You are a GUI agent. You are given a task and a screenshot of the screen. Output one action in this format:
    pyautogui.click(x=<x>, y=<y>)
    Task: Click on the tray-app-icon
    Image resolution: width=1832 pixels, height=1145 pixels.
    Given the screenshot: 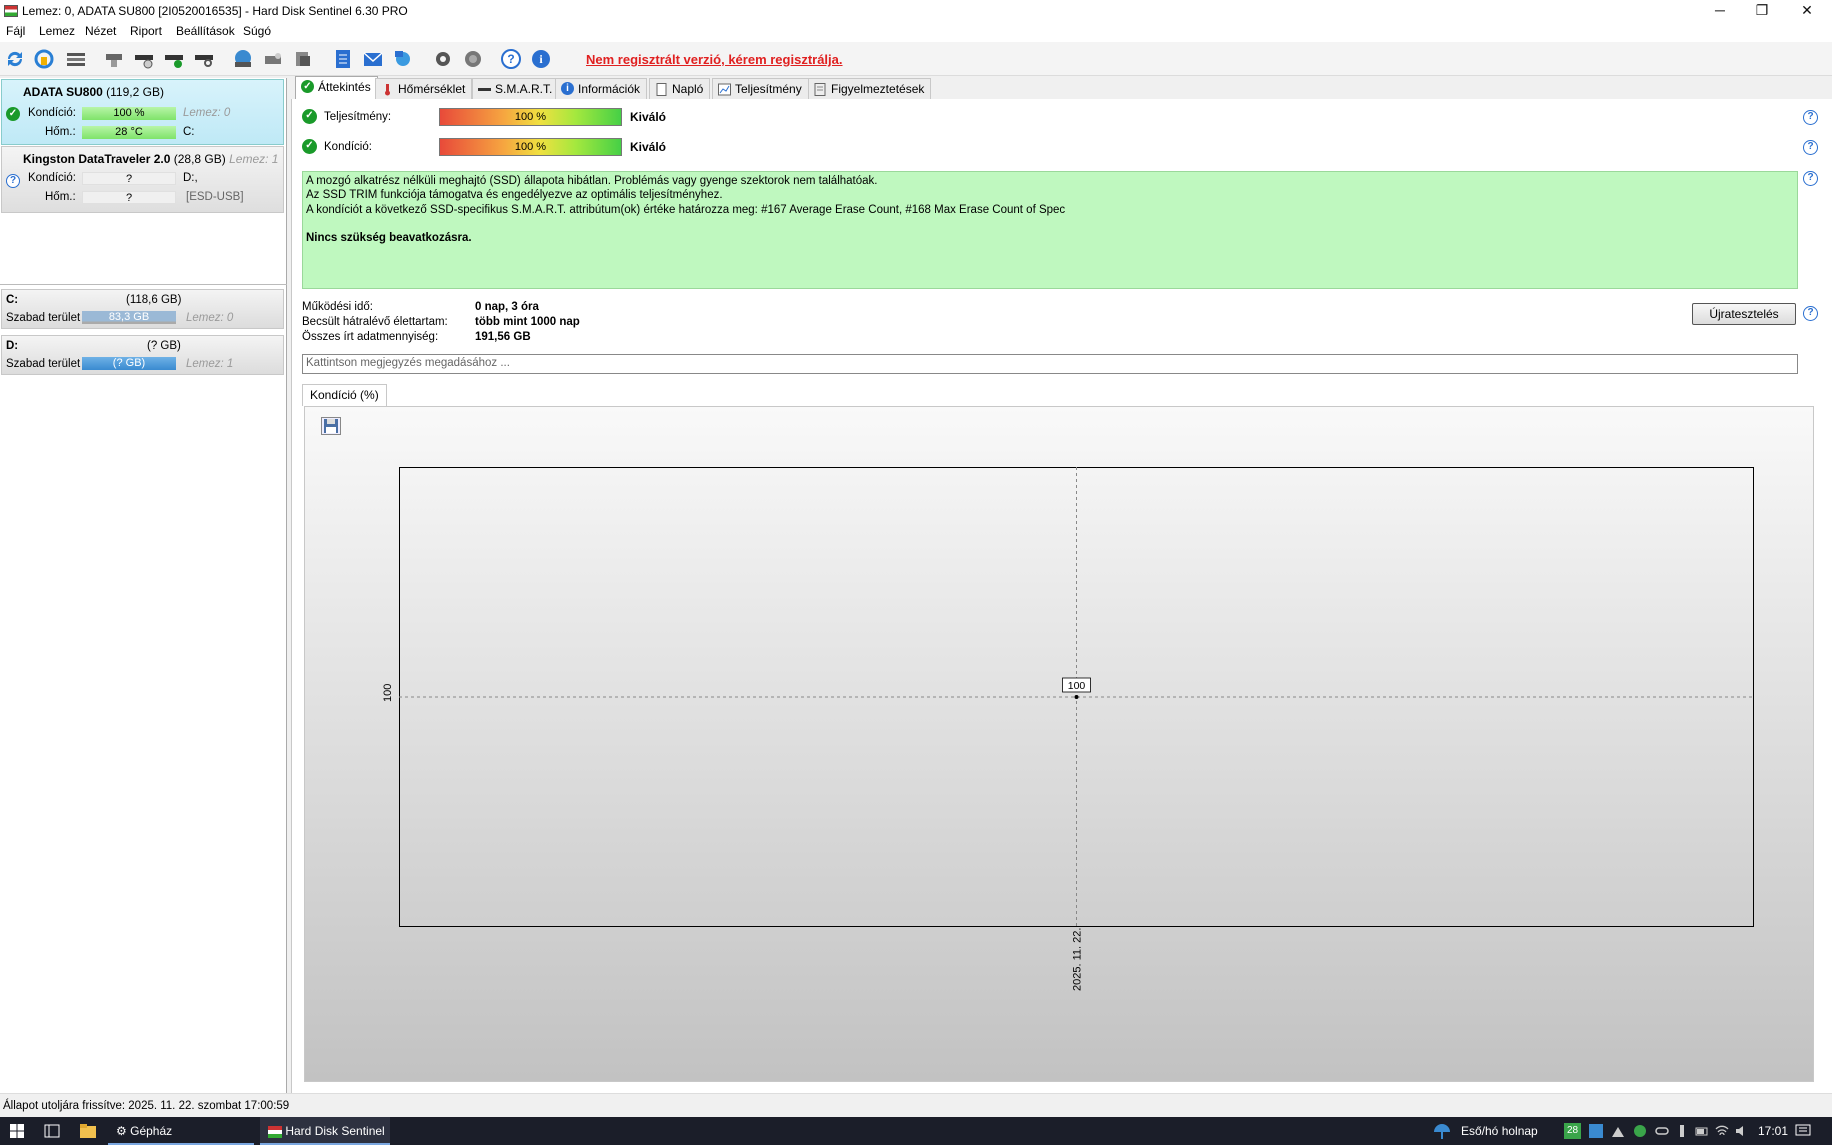 What is the action you would take?
    pyautogui.click(x=1596, y=1131)
    